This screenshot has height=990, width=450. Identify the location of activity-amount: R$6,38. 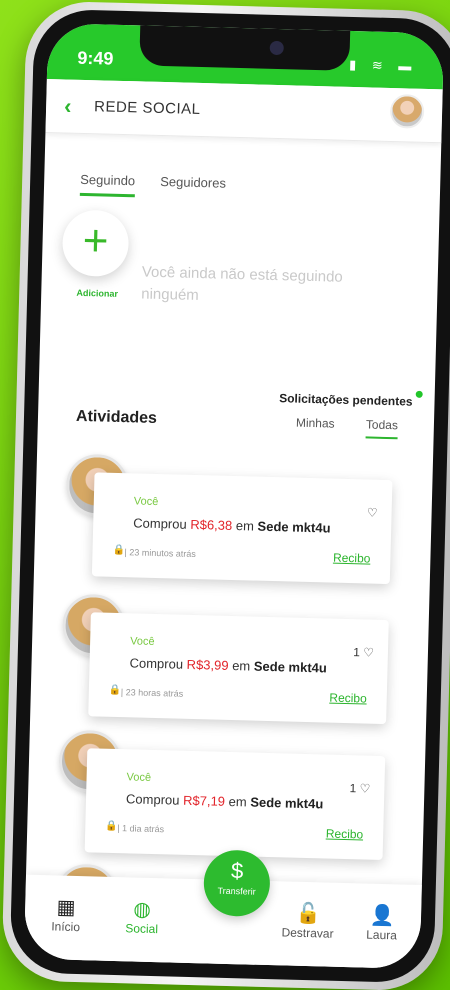
(211, 524).